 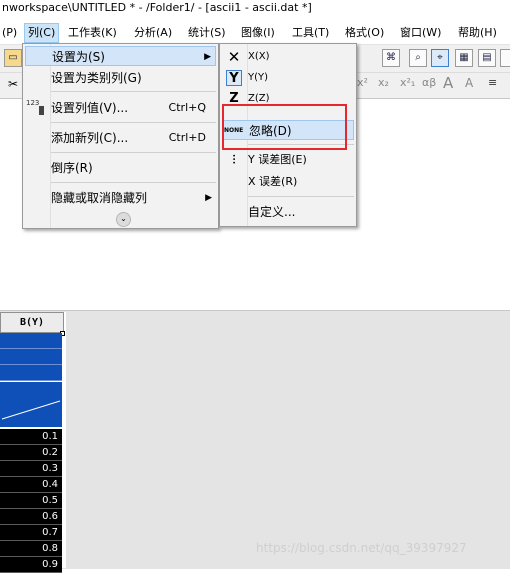 I want to click on menu-item-y: Y Y(Y), so click(x=288, y=78).